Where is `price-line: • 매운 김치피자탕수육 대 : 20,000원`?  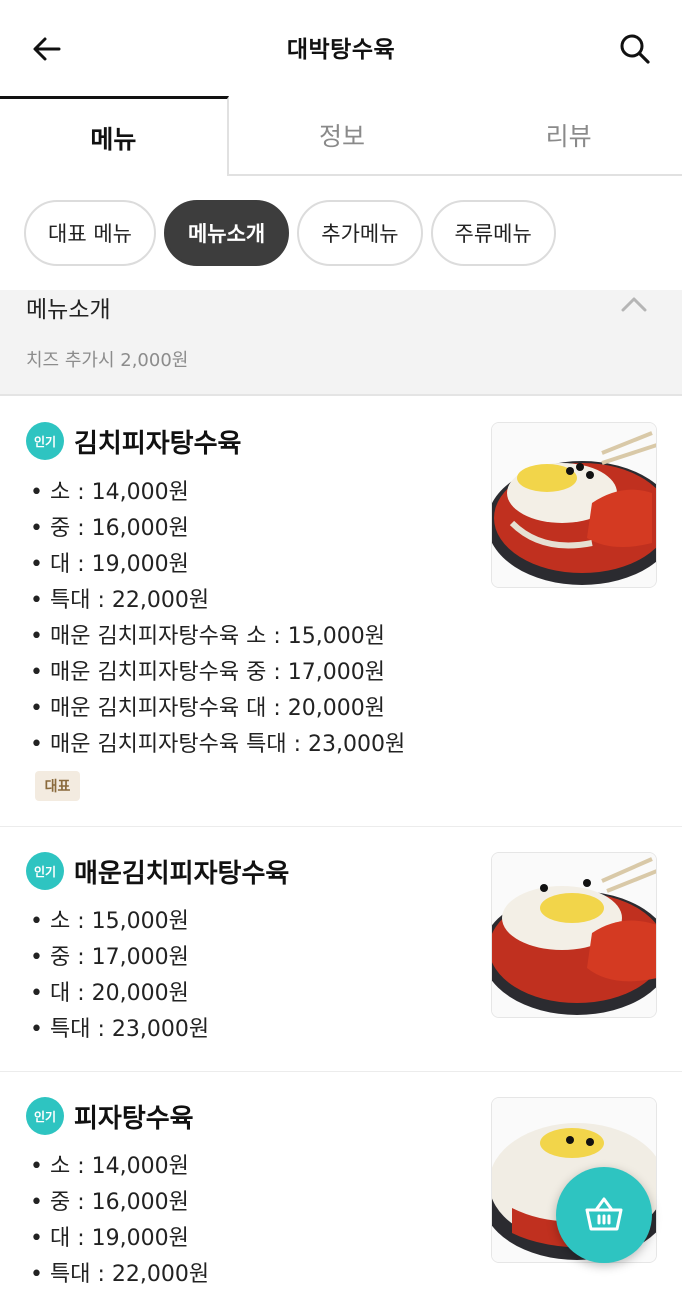 price-line: • 매운 김치피자탕수육 대 : 20,000원 is located at coordinates (207, 708).